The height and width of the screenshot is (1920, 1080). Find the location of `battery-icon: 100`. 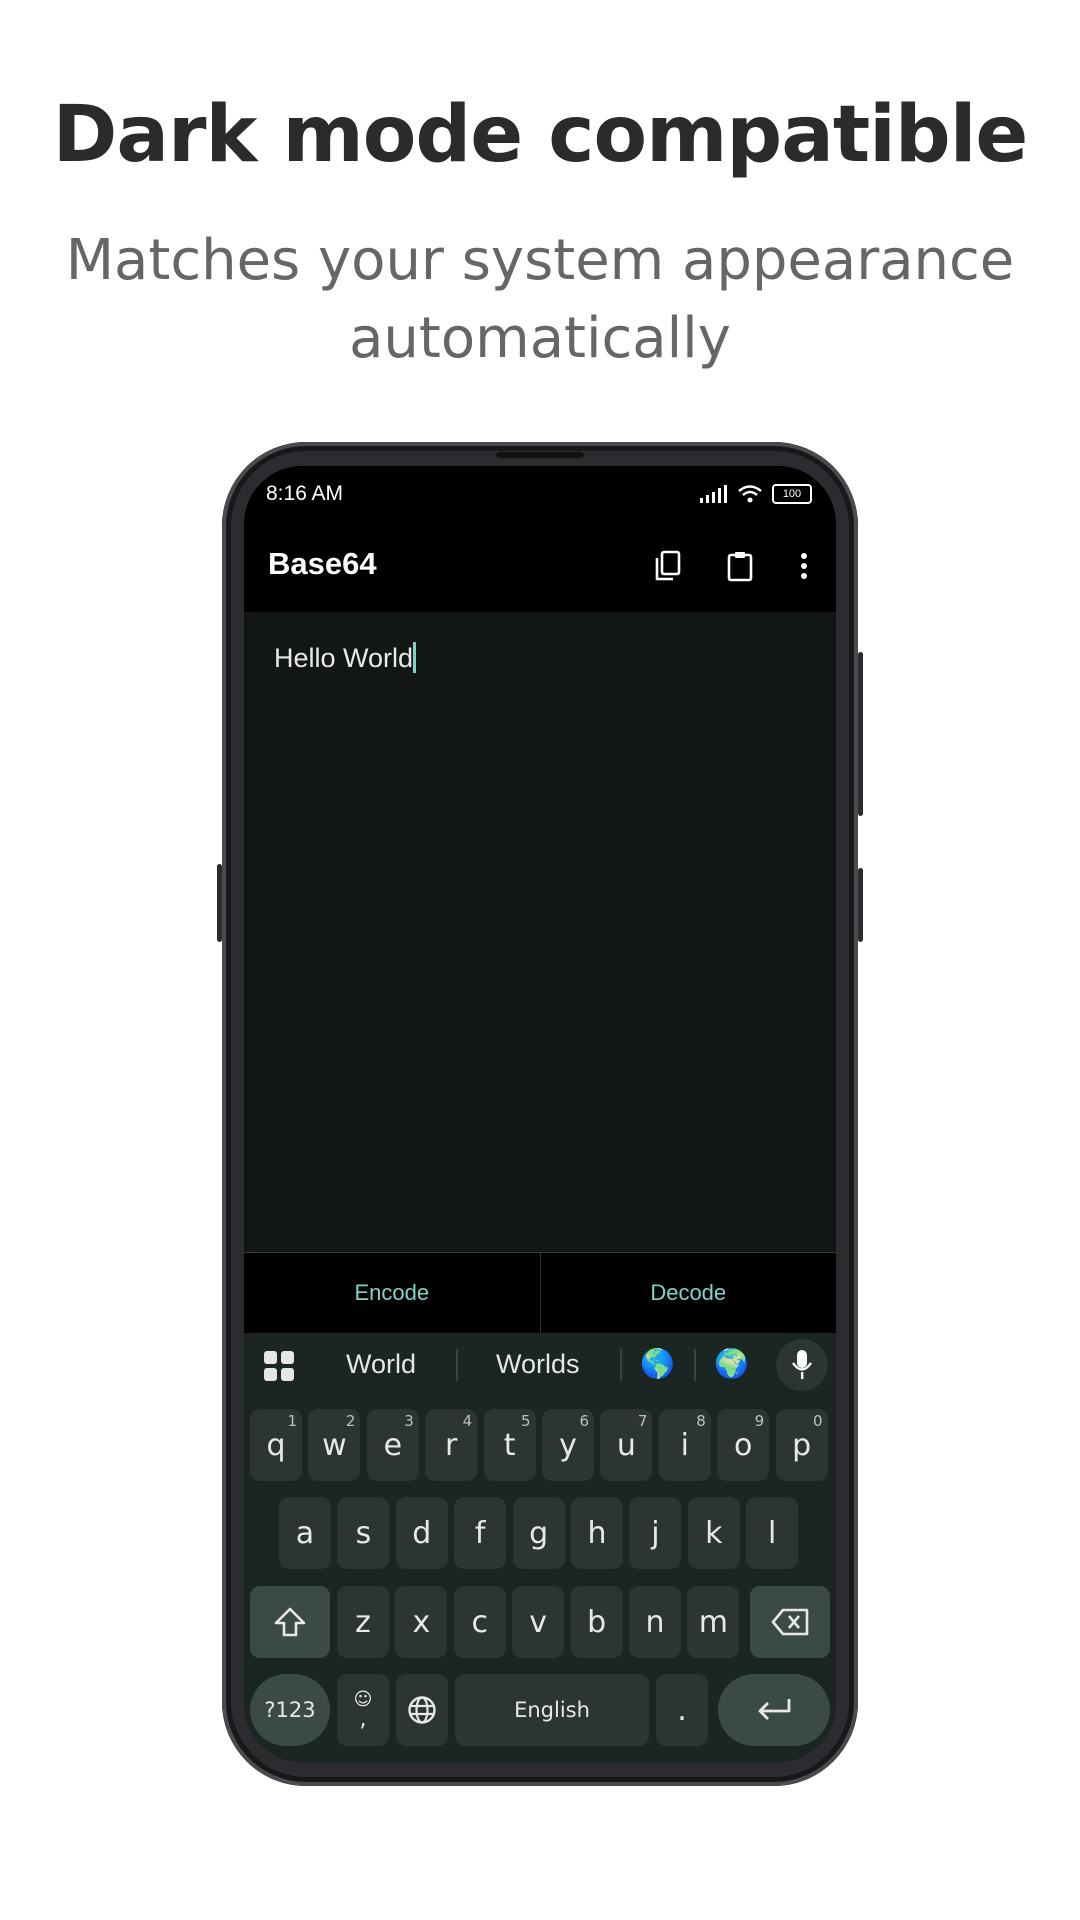

battery-icon: 100 is located at coordinates (792, 494).